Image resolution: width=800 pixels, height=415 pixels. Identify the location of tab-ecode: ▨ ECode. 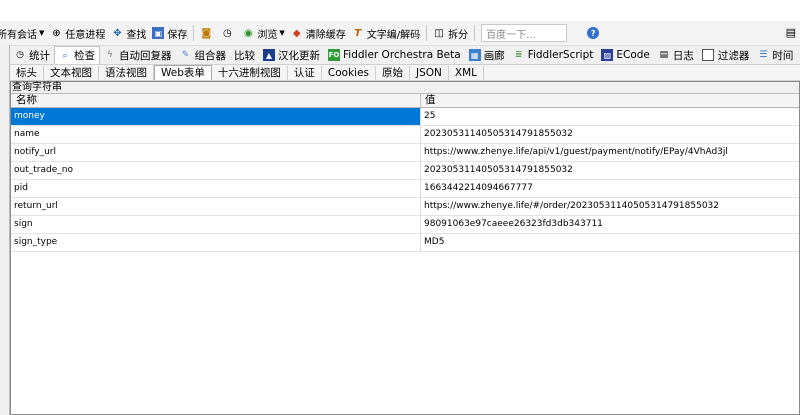
(625, 55).